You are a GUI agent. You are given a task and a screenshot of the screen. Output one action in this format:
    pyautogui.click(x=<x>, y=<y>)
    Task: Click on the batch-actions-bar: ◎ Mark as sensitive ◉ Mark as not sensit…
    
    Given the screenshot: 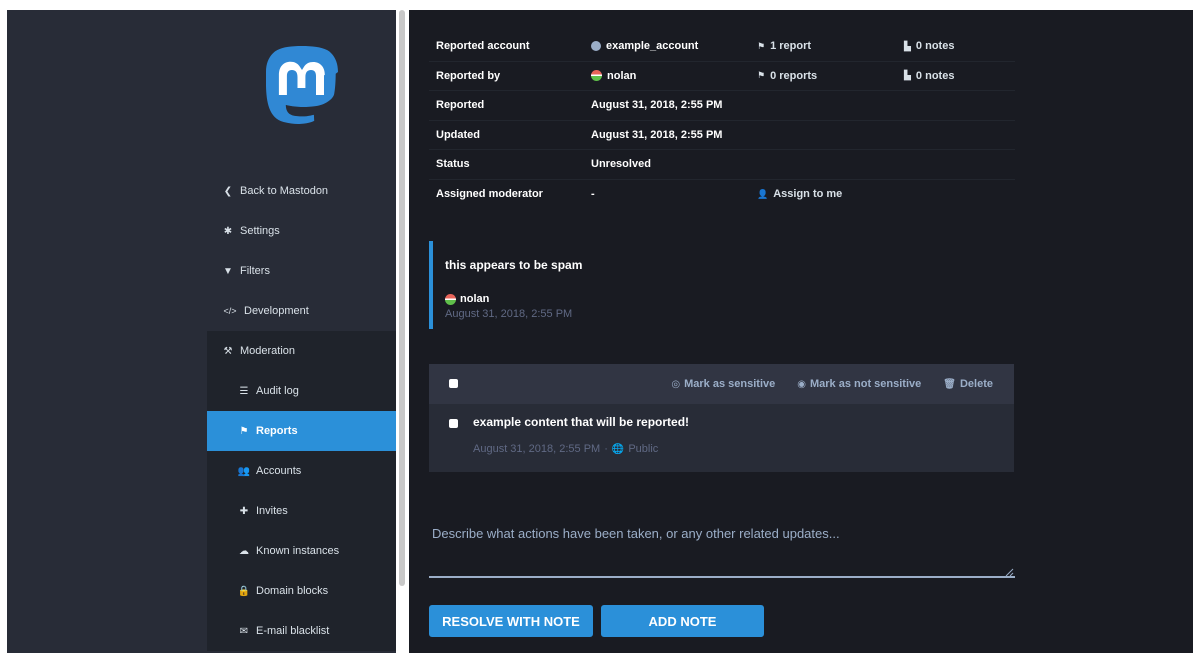 What is the action you would take?
    pyautogui.click(x=721, y=384)
    